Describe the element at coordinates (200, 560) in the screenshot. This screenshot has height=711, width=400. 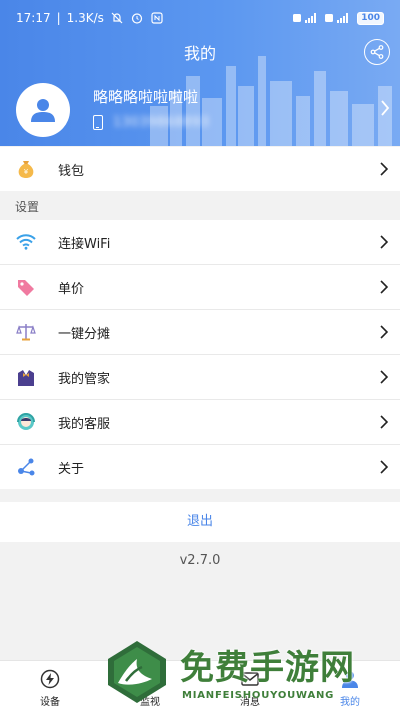
I see `app-version: v2.7.0` at that location.